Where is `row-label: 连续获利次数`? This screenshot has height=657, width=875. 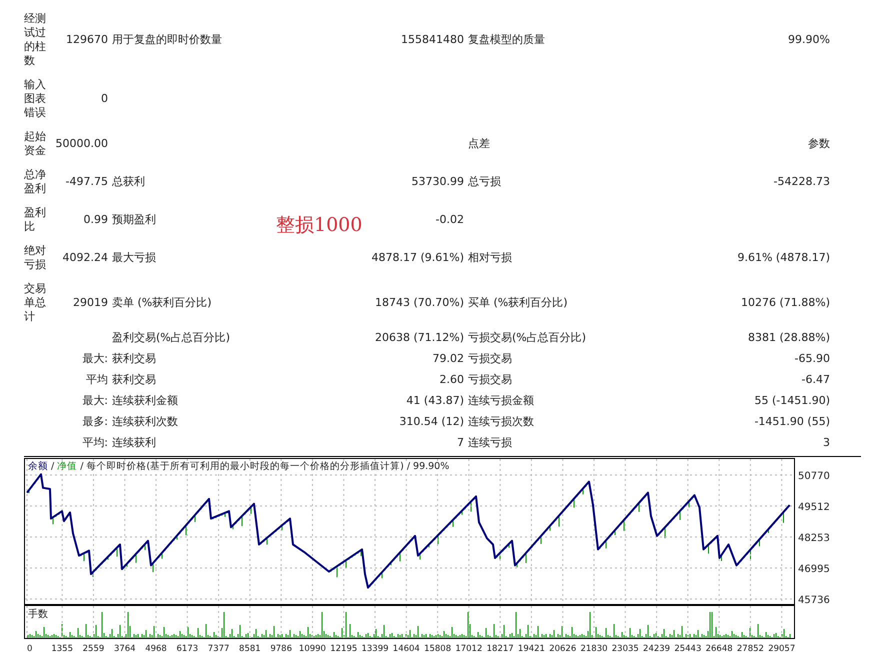 row-label: 连续获利次数 is located at coordinates (145, 422).